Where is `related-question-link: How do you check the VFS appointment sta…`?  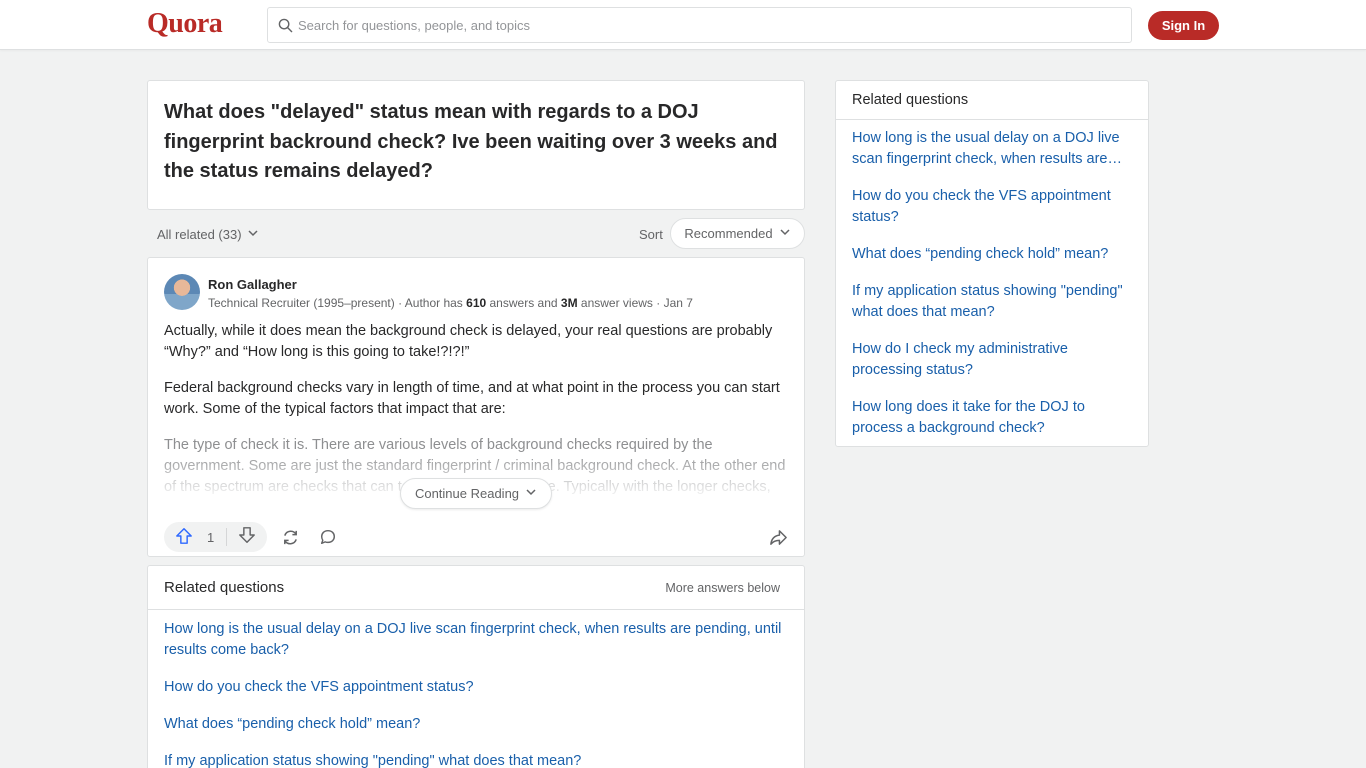
related-question-link: How do you check the VFS appointment sta… is located at coordinates (476, 687).